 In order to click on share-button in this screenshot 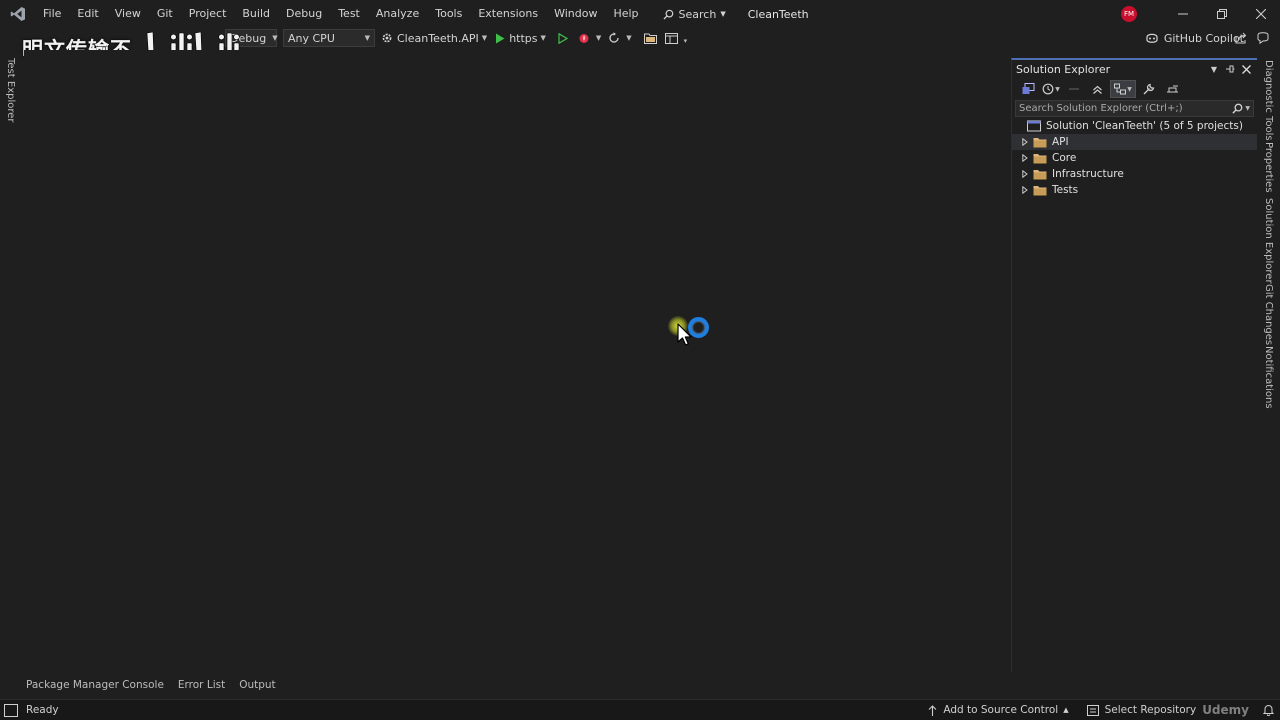, I will do `click(1241, 38)`.